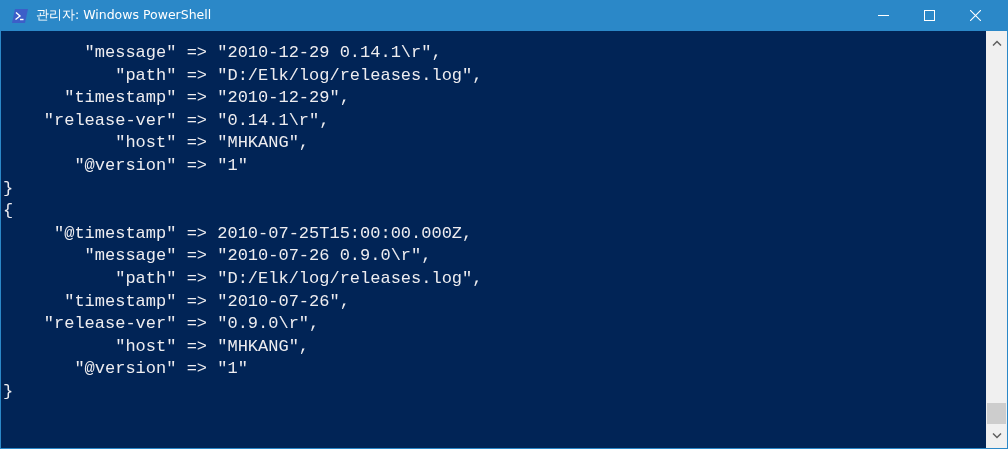 Image resolution: width=1008 pixels, height=449 pixels. Describe the element at coordinates (996, 413) in the screenshot. I see `scroll-thumb` at that location.